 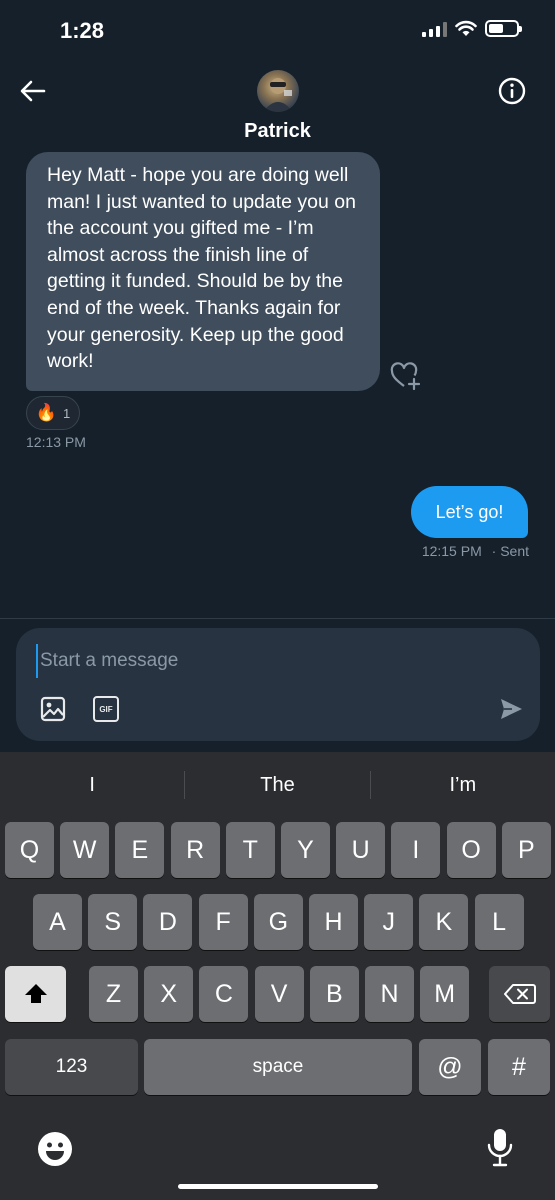 What do you see at coordinates (113, 994) in the screenshot?
I see `key-z: Z` at bounding box center [113, 994].